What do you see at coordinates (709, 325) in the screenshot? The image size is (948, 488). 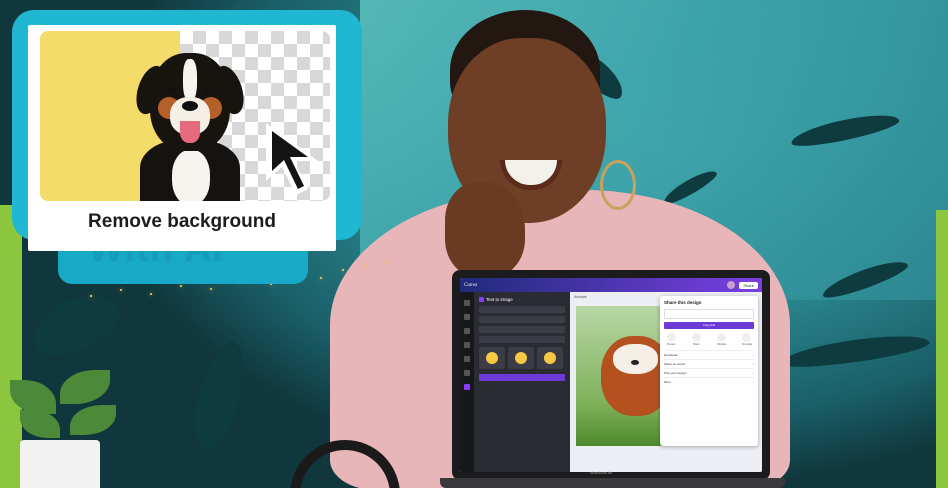 I see `copy-link-button: Copy link` at bounding box center [709, 325].